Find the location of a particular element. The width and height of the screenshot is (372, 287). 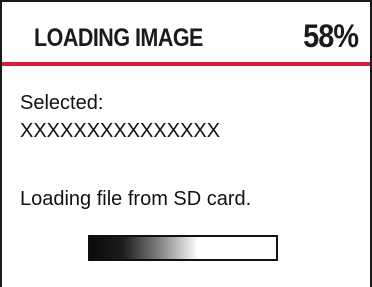

selected-filename: XXXXXXXXXXXXXXX is located at coordinates (120, 131).